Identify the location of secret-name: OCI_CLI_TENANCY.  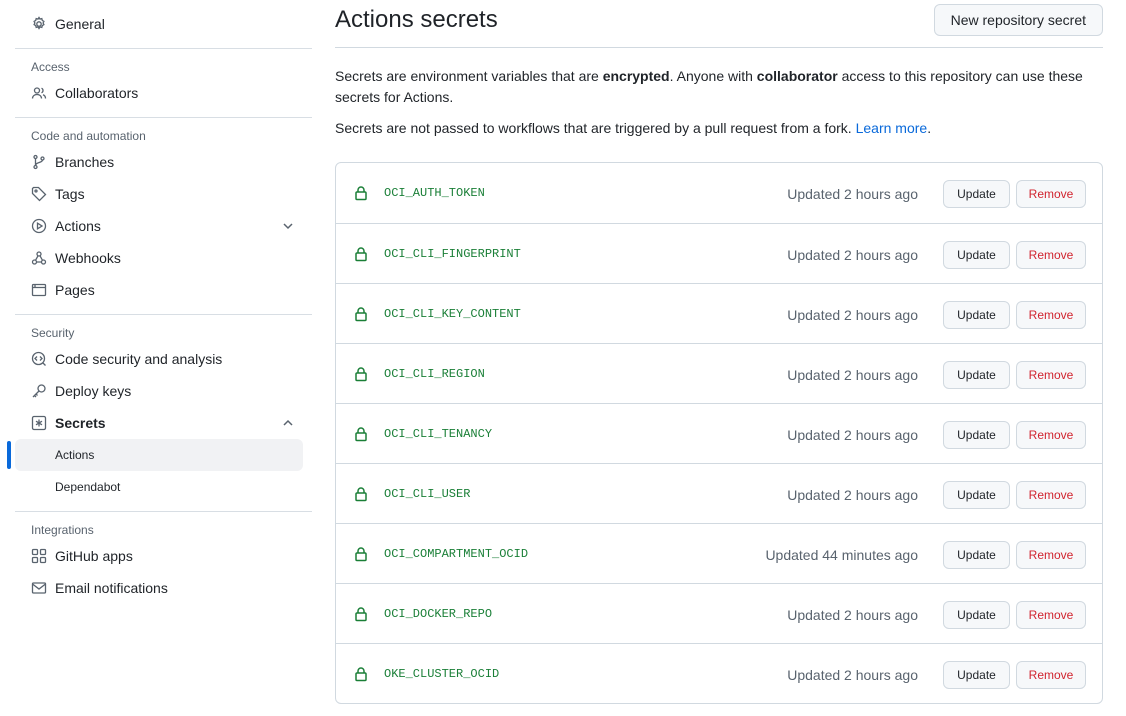
(438, 434).